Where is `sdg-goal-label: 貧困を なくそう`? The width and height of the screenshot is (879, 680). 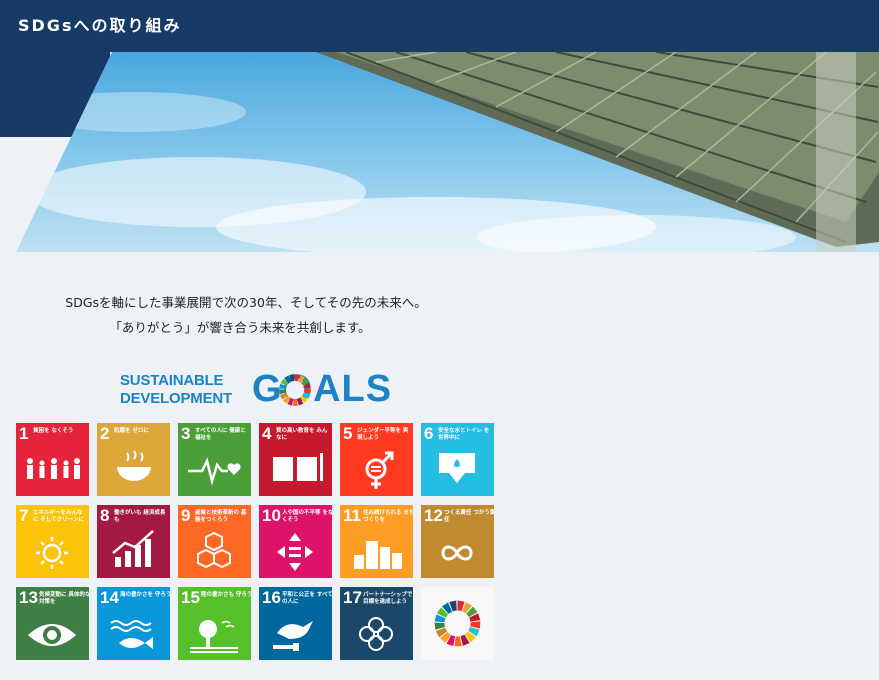 sdg-goal-label: 貧困を なくそう is located at coordinates (53, 431).